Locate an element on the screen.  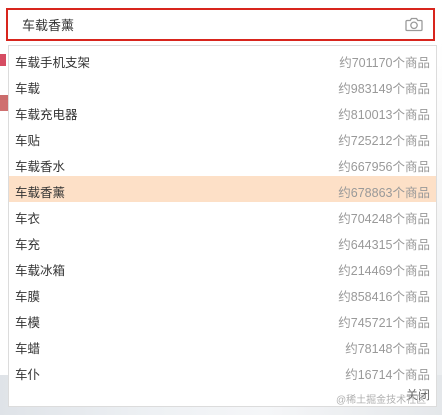
suggestion-count: 约214469个商品 is located at coordinates (384, 271).